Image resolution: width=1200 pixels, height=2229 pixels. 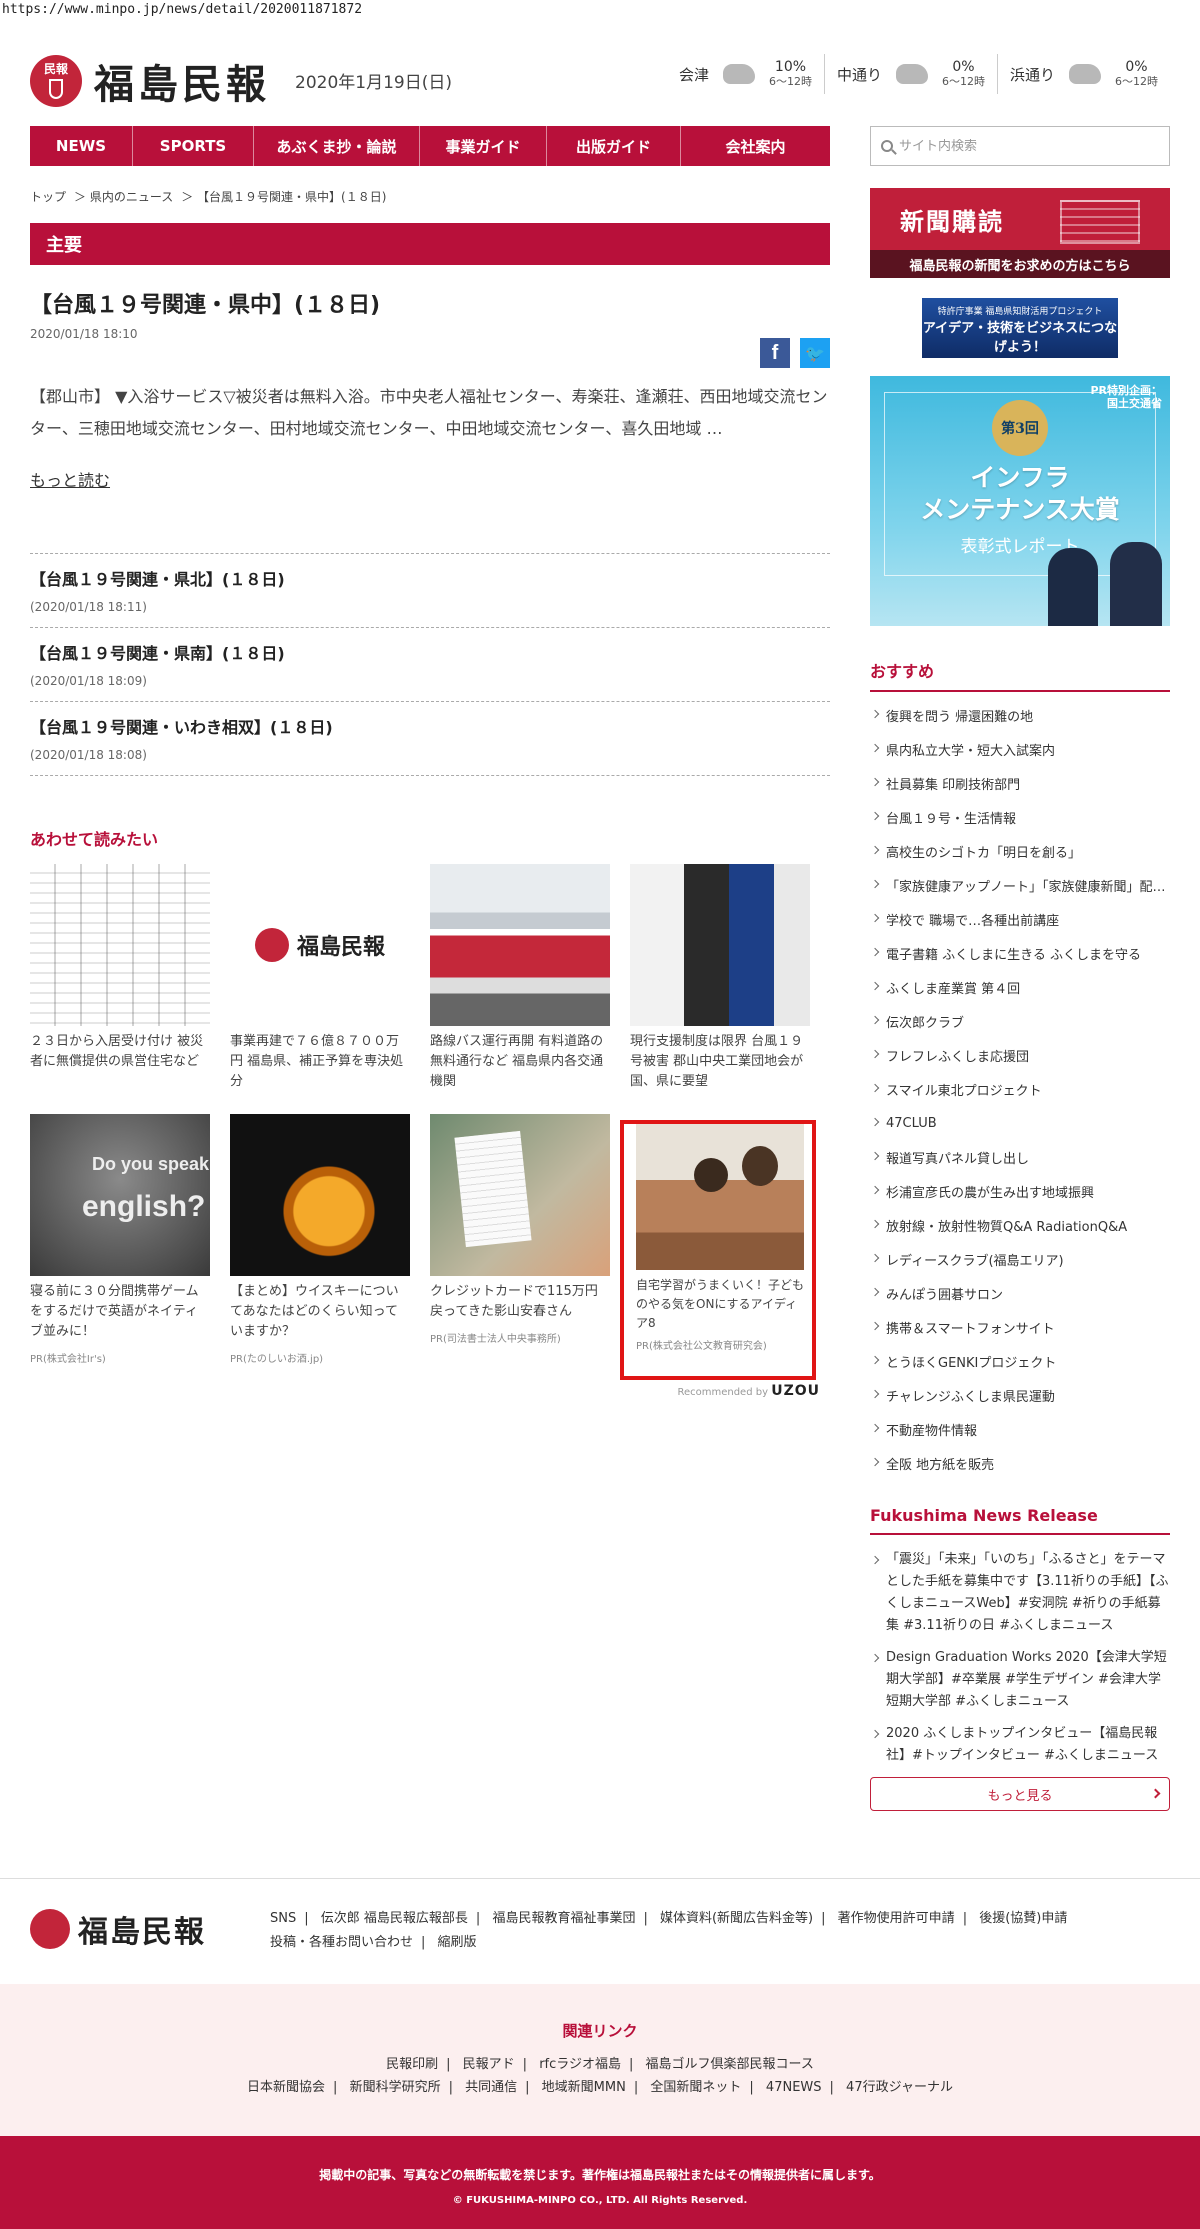 What do you see at coordinates (88, 681) in the screenshot?
I see `related-date: (2020/01/18 18:09)` at bounding box center [88, 681].